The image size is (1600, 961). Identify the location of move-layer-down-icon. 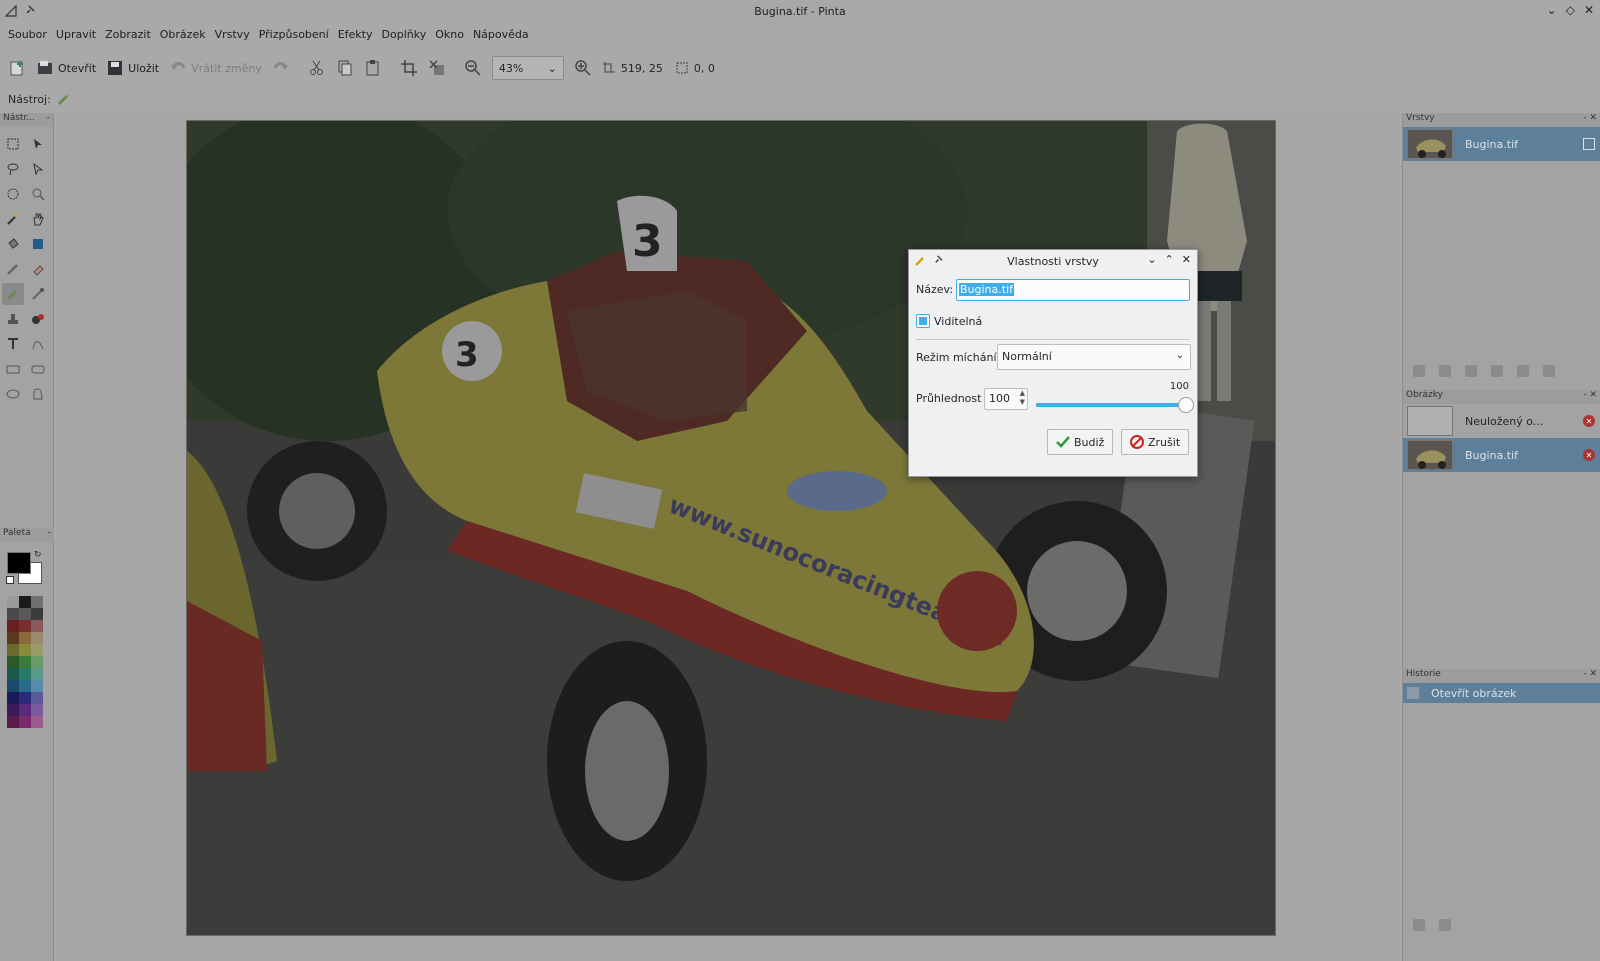
(1549, 371).